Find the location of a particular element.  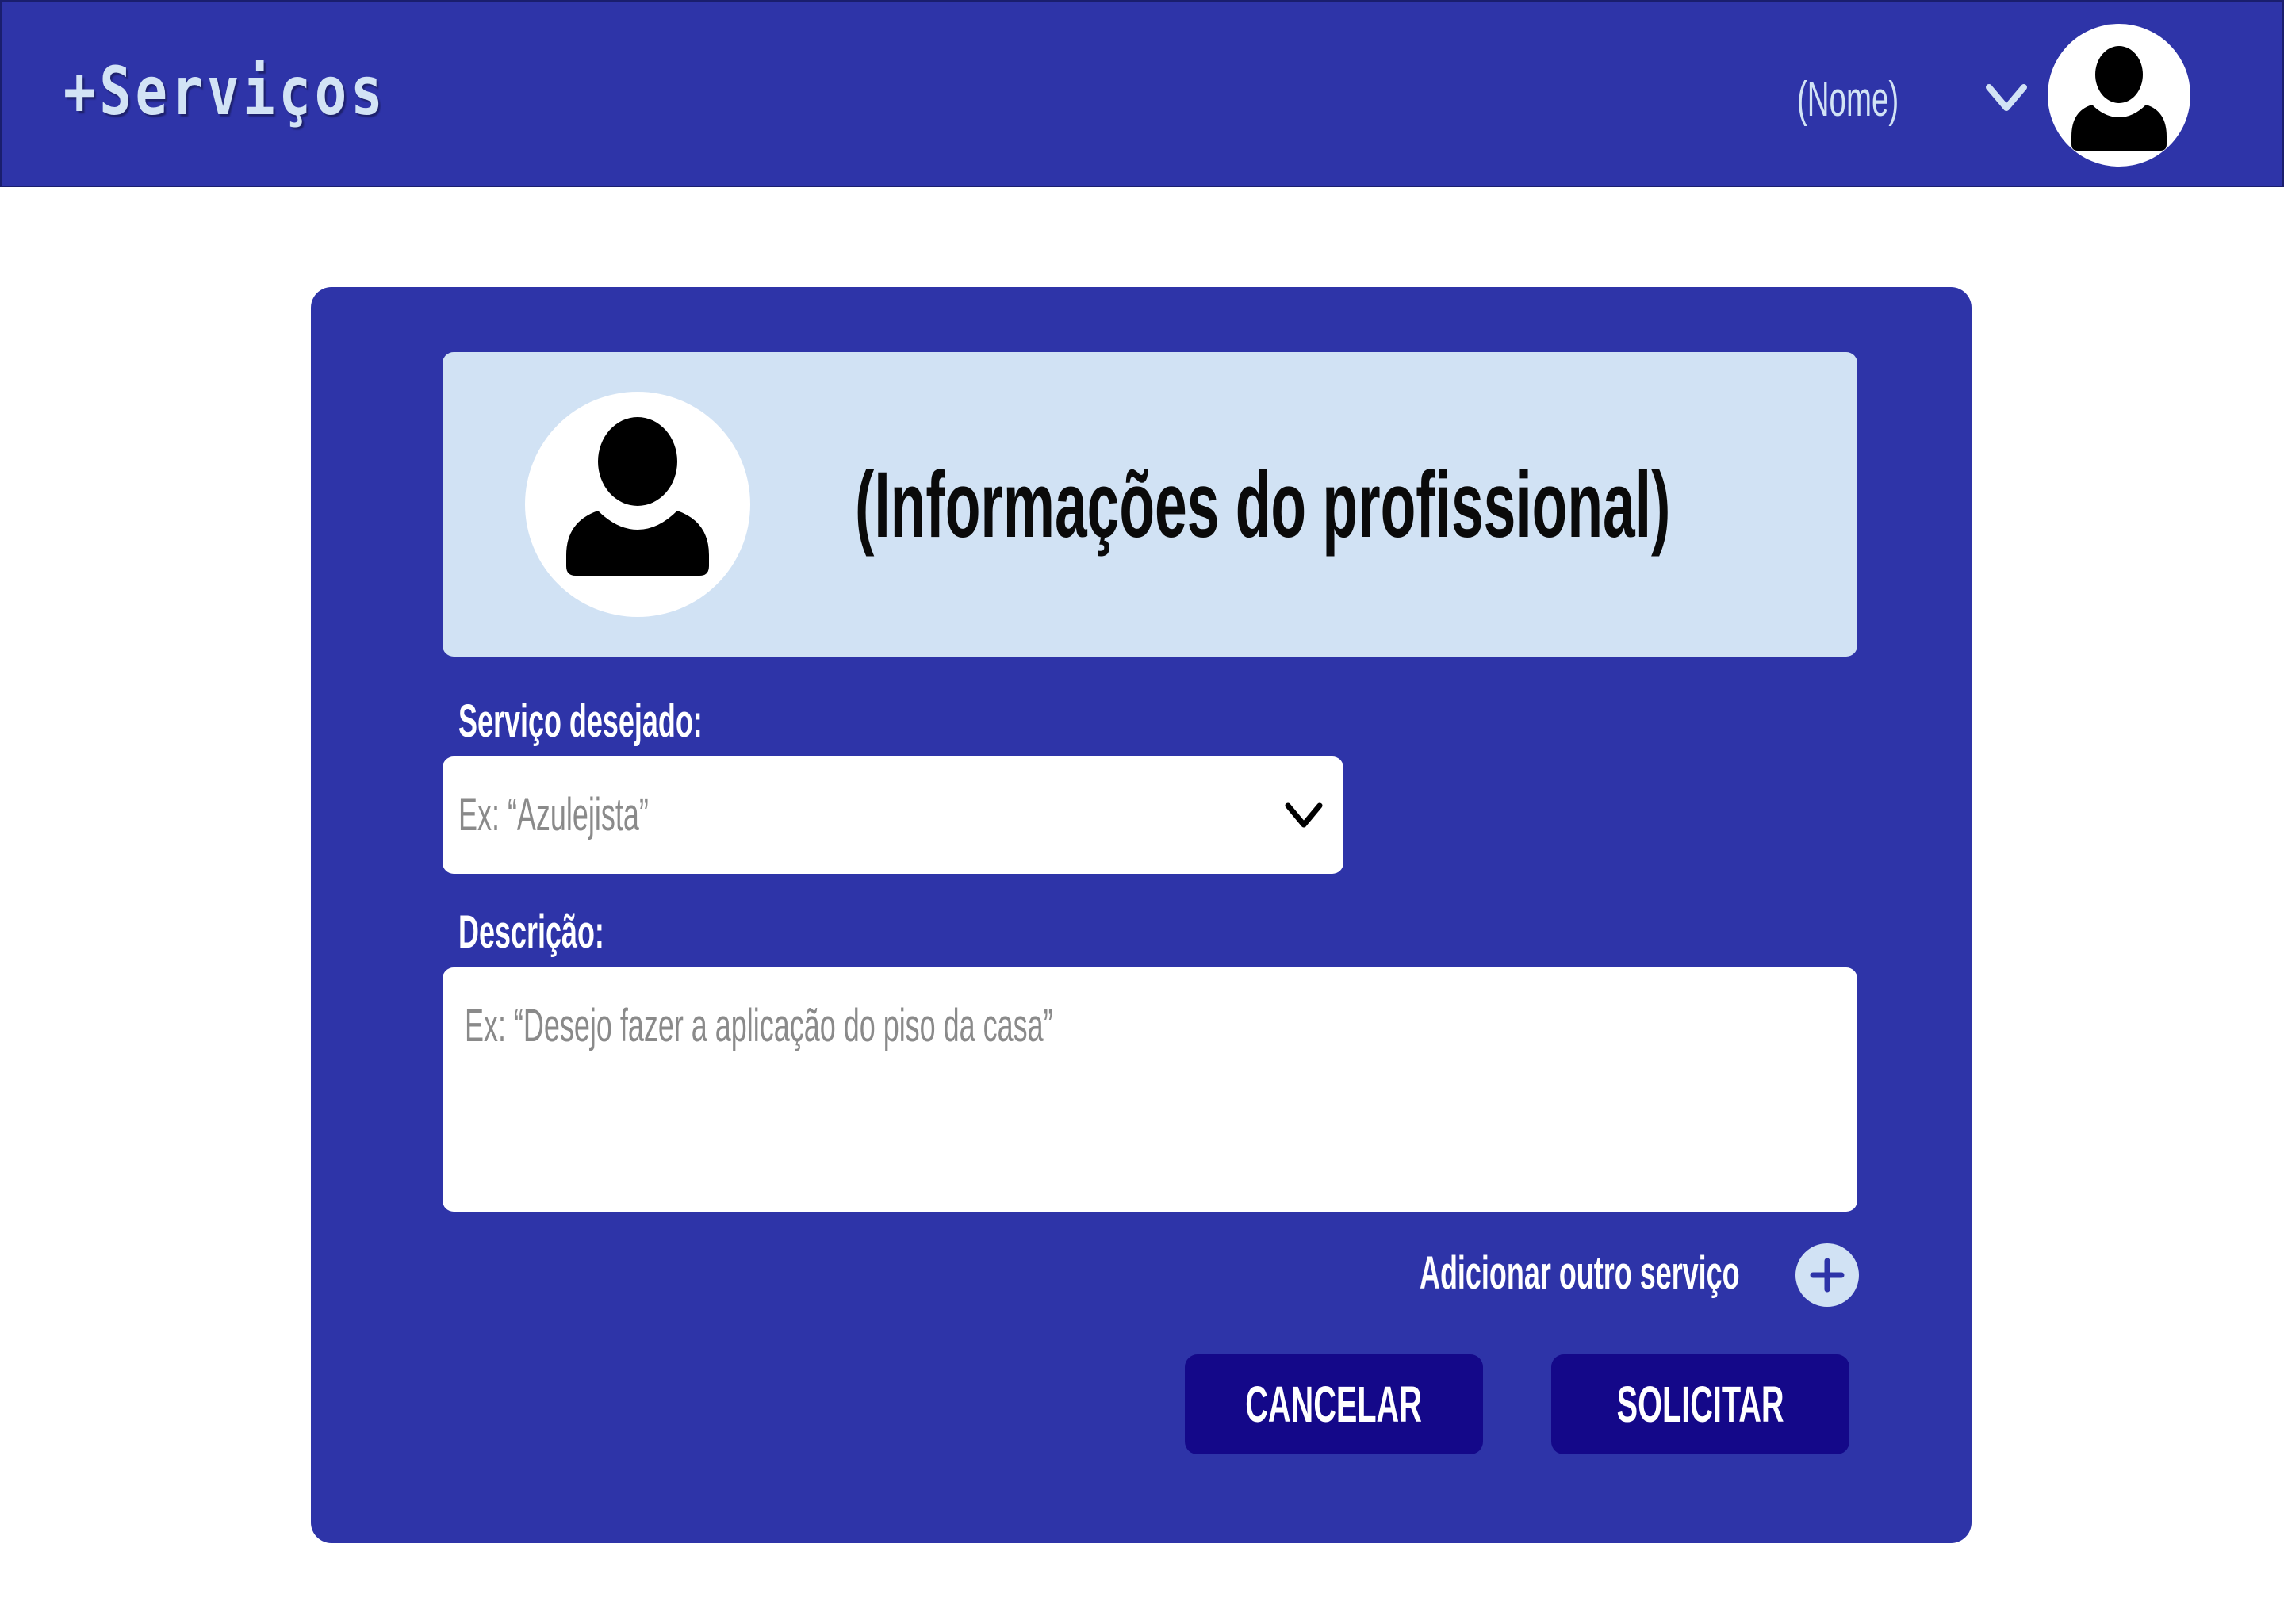

service-select-placeholder: Ex: “Azulejista” is located at coordinates (553, 815).